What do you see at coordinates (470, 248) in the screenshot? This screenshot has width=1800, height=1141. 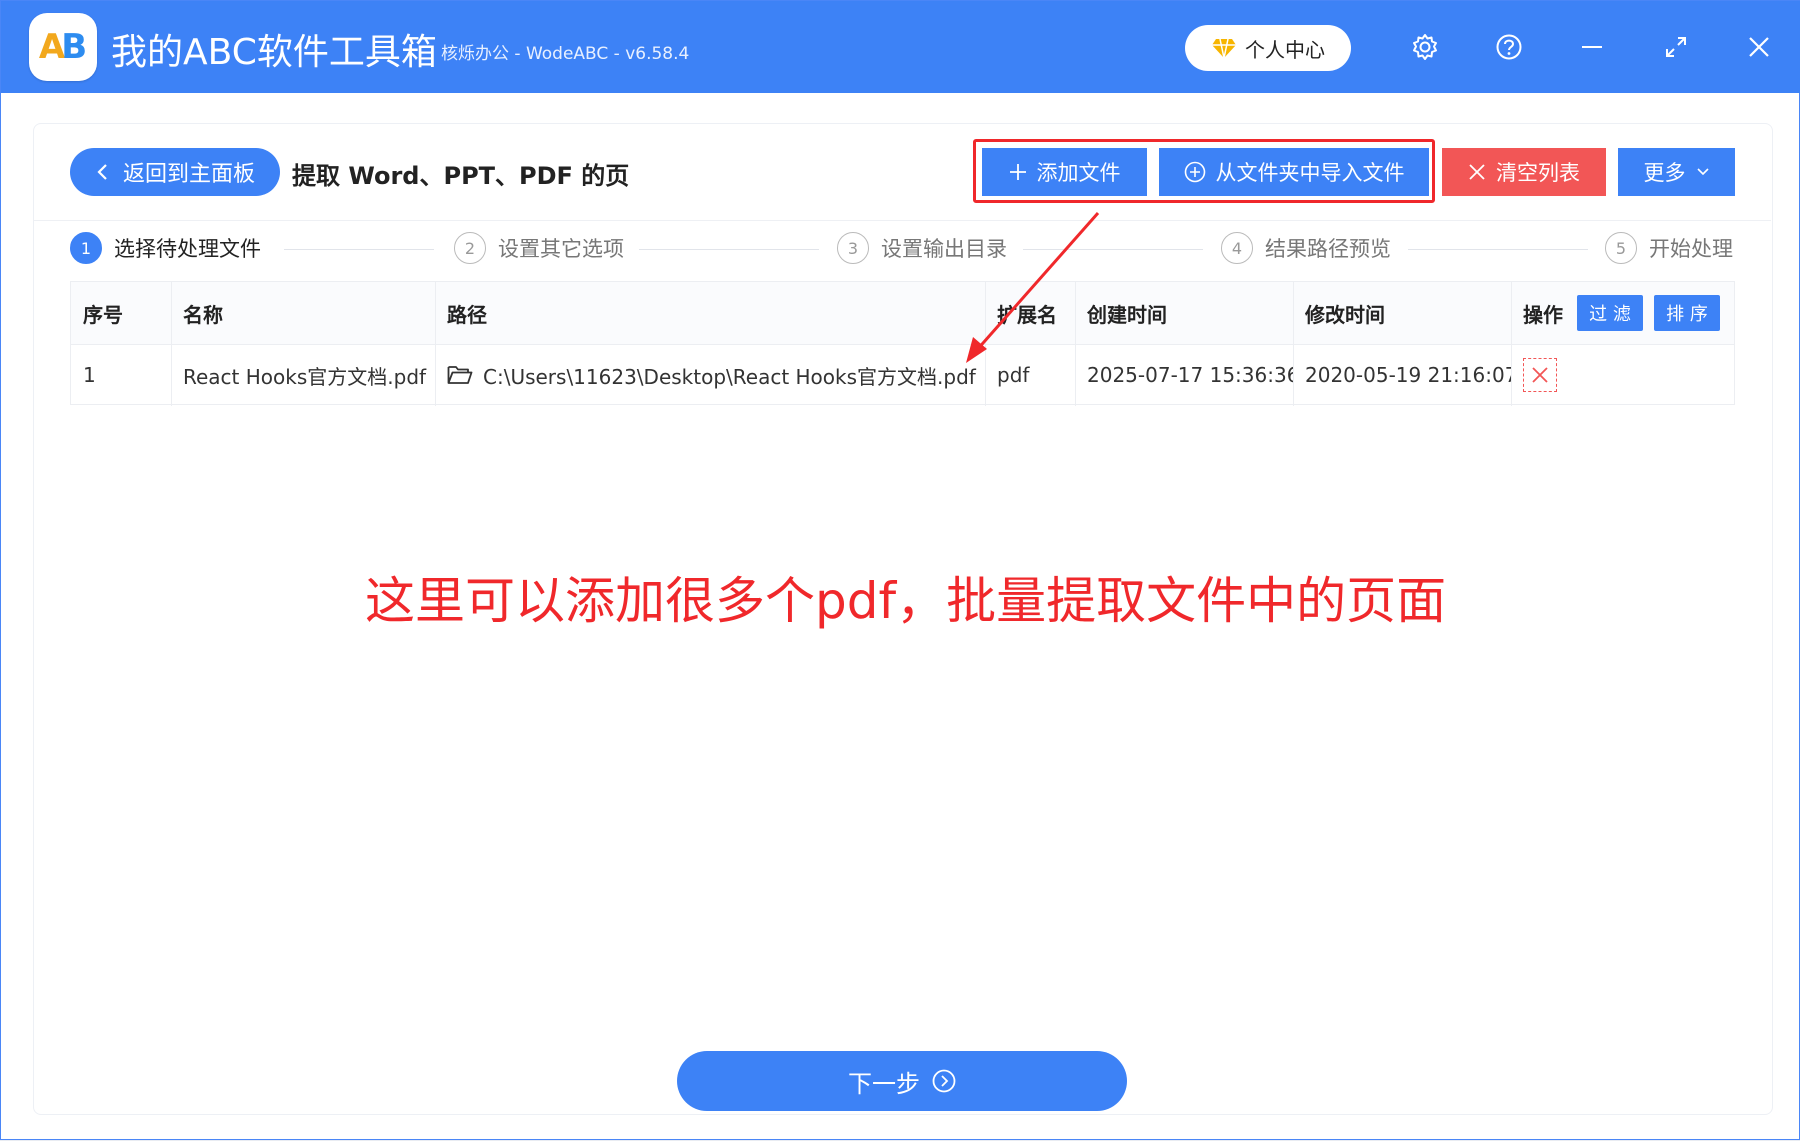 I see `step-number: 2` at bounding box center [470, 248].